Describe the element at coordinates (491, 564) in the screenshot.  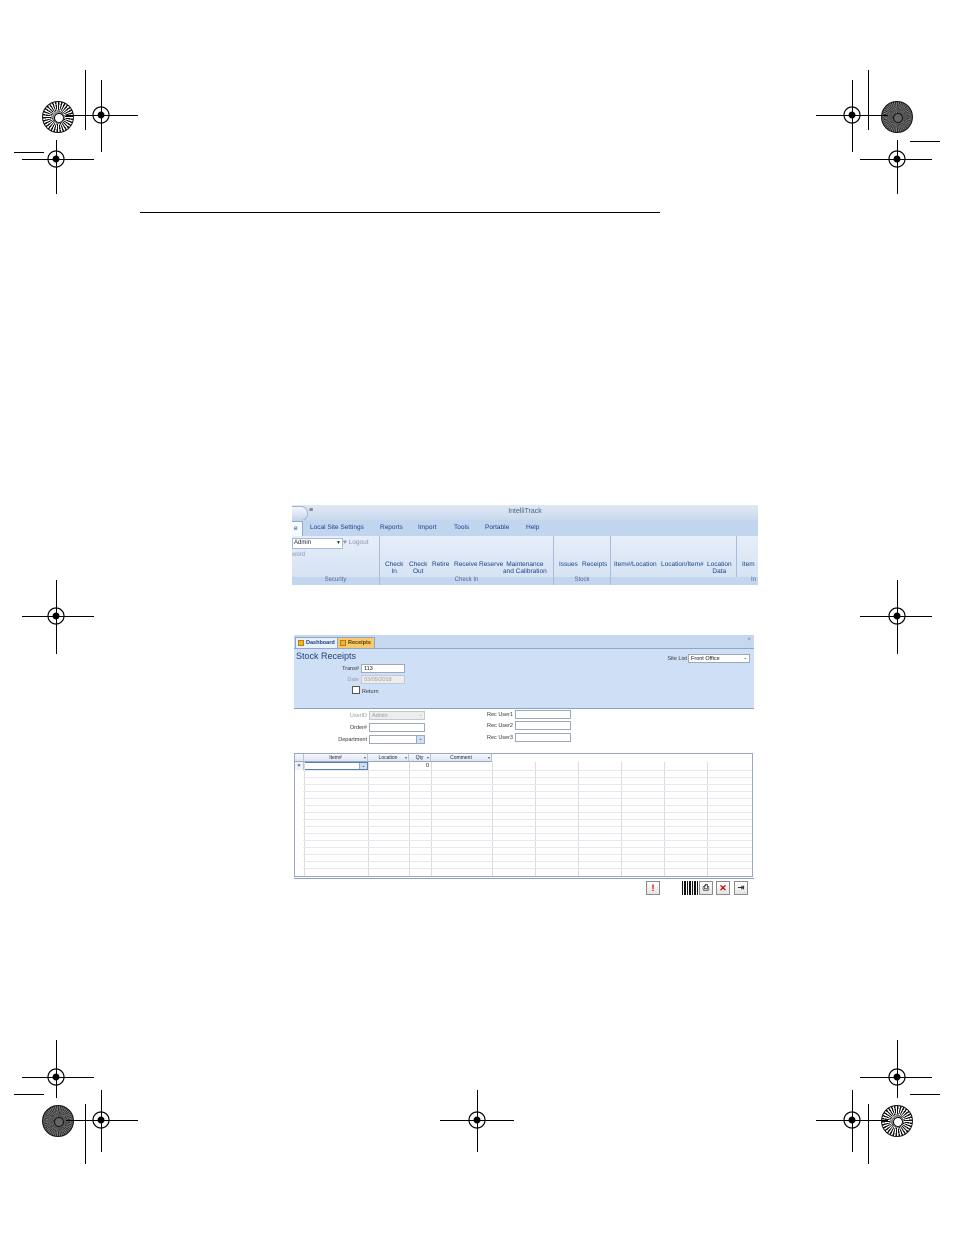
I see `reserve-button: Reserve` at that location.